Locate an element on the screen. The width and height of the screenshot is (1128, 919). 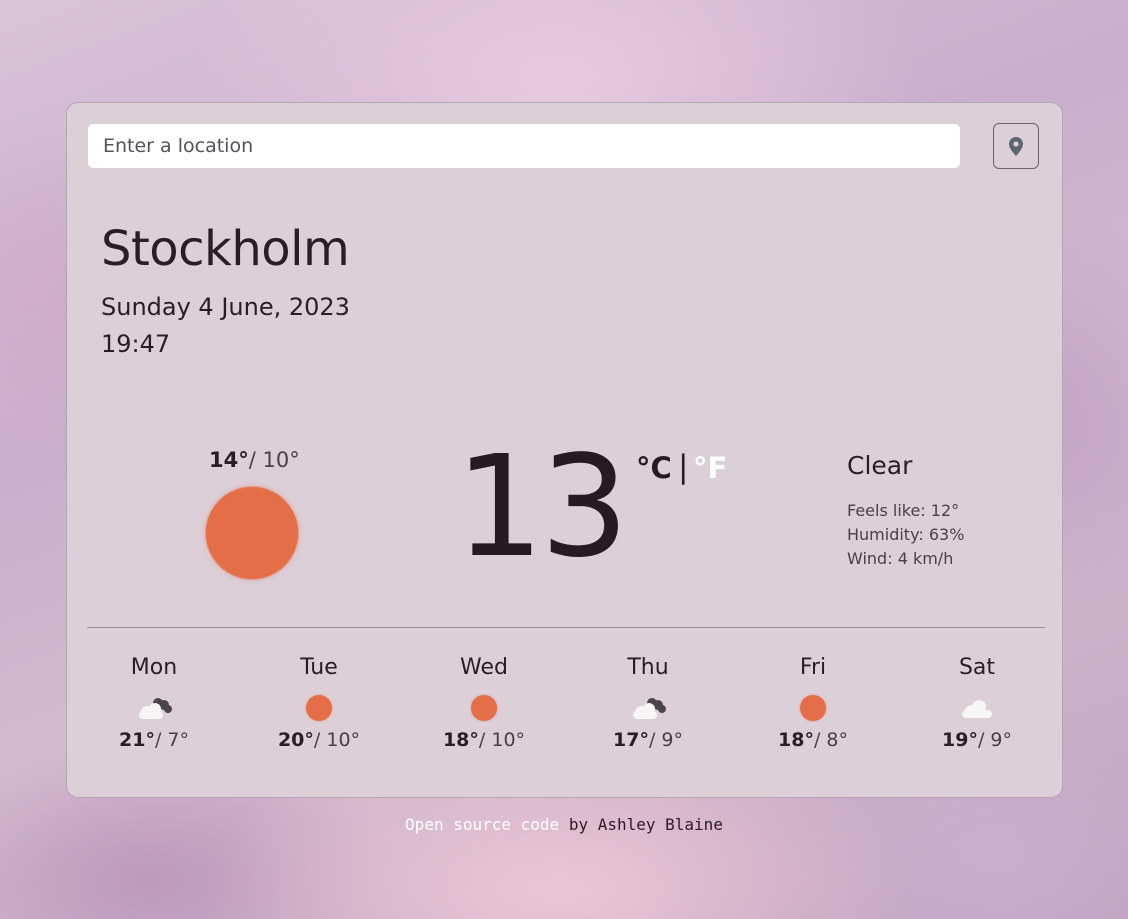
humidity: Humidity: 63% is located at coordinates (906, 534).